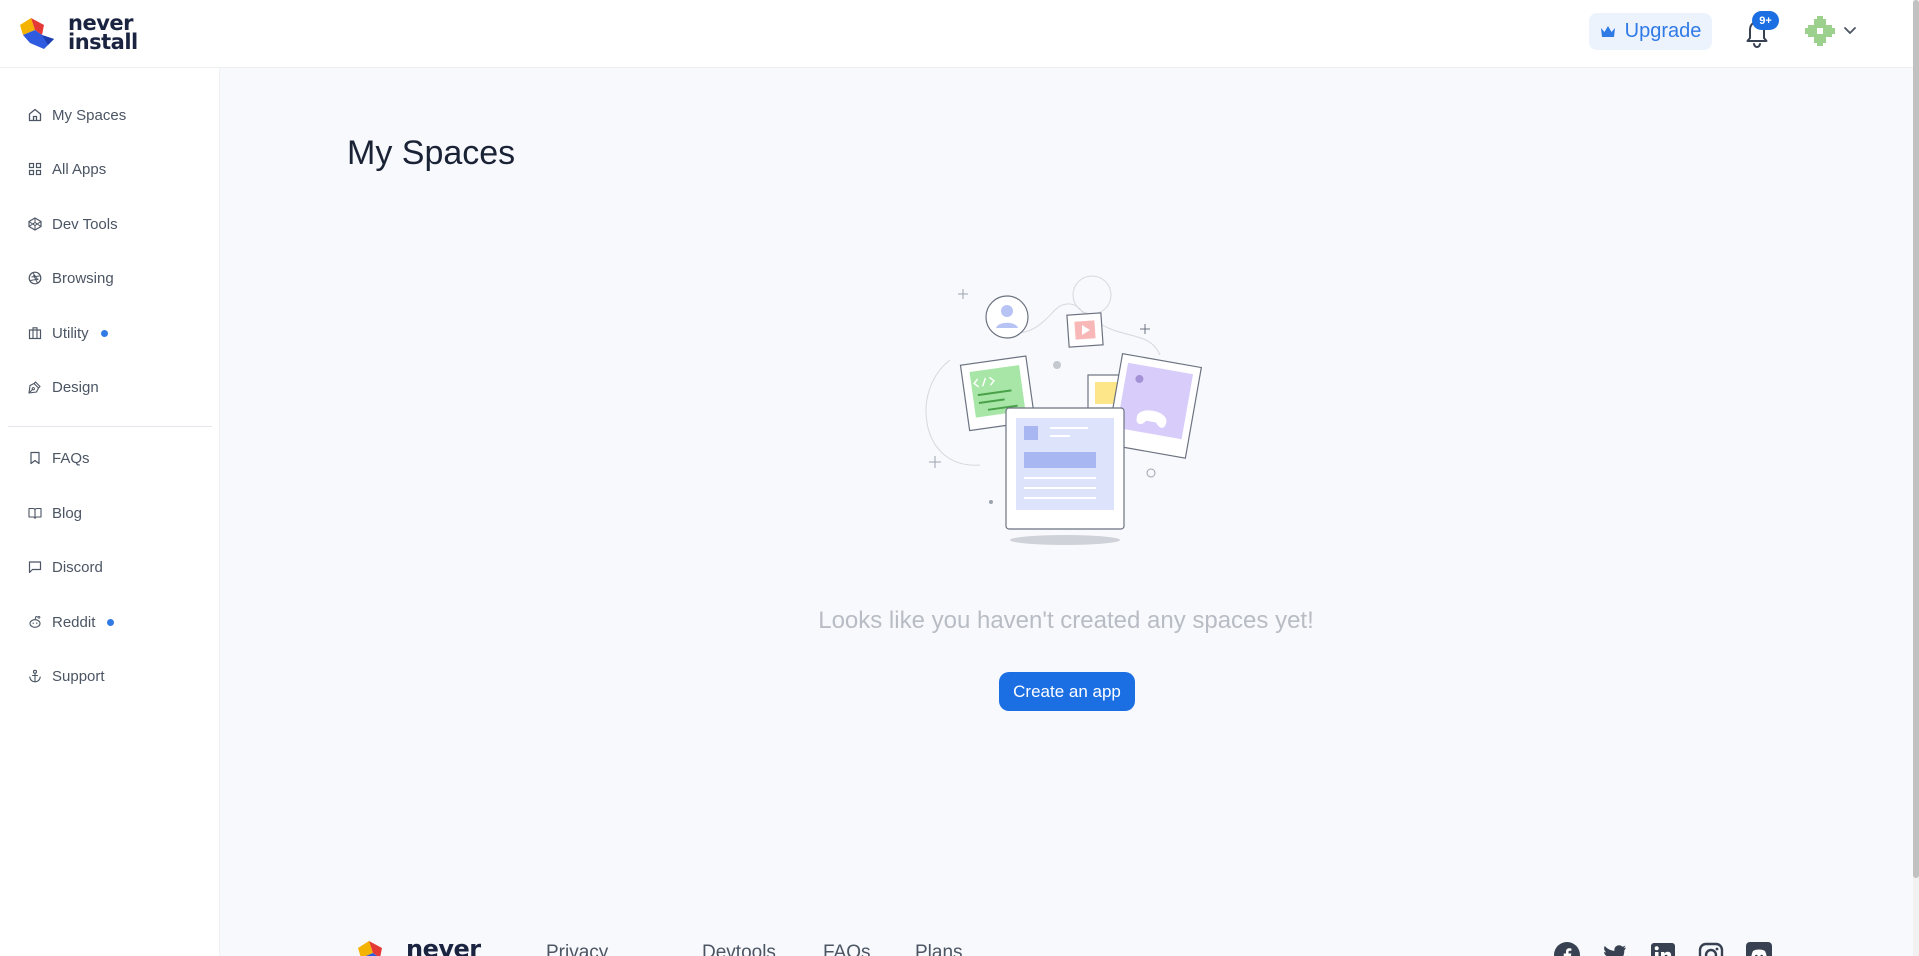 The width and height of the screenshot is (1919, 956). Describe the element at coordinates (35, 458) in the screenshot. I see `bookmark-icon` at that location.